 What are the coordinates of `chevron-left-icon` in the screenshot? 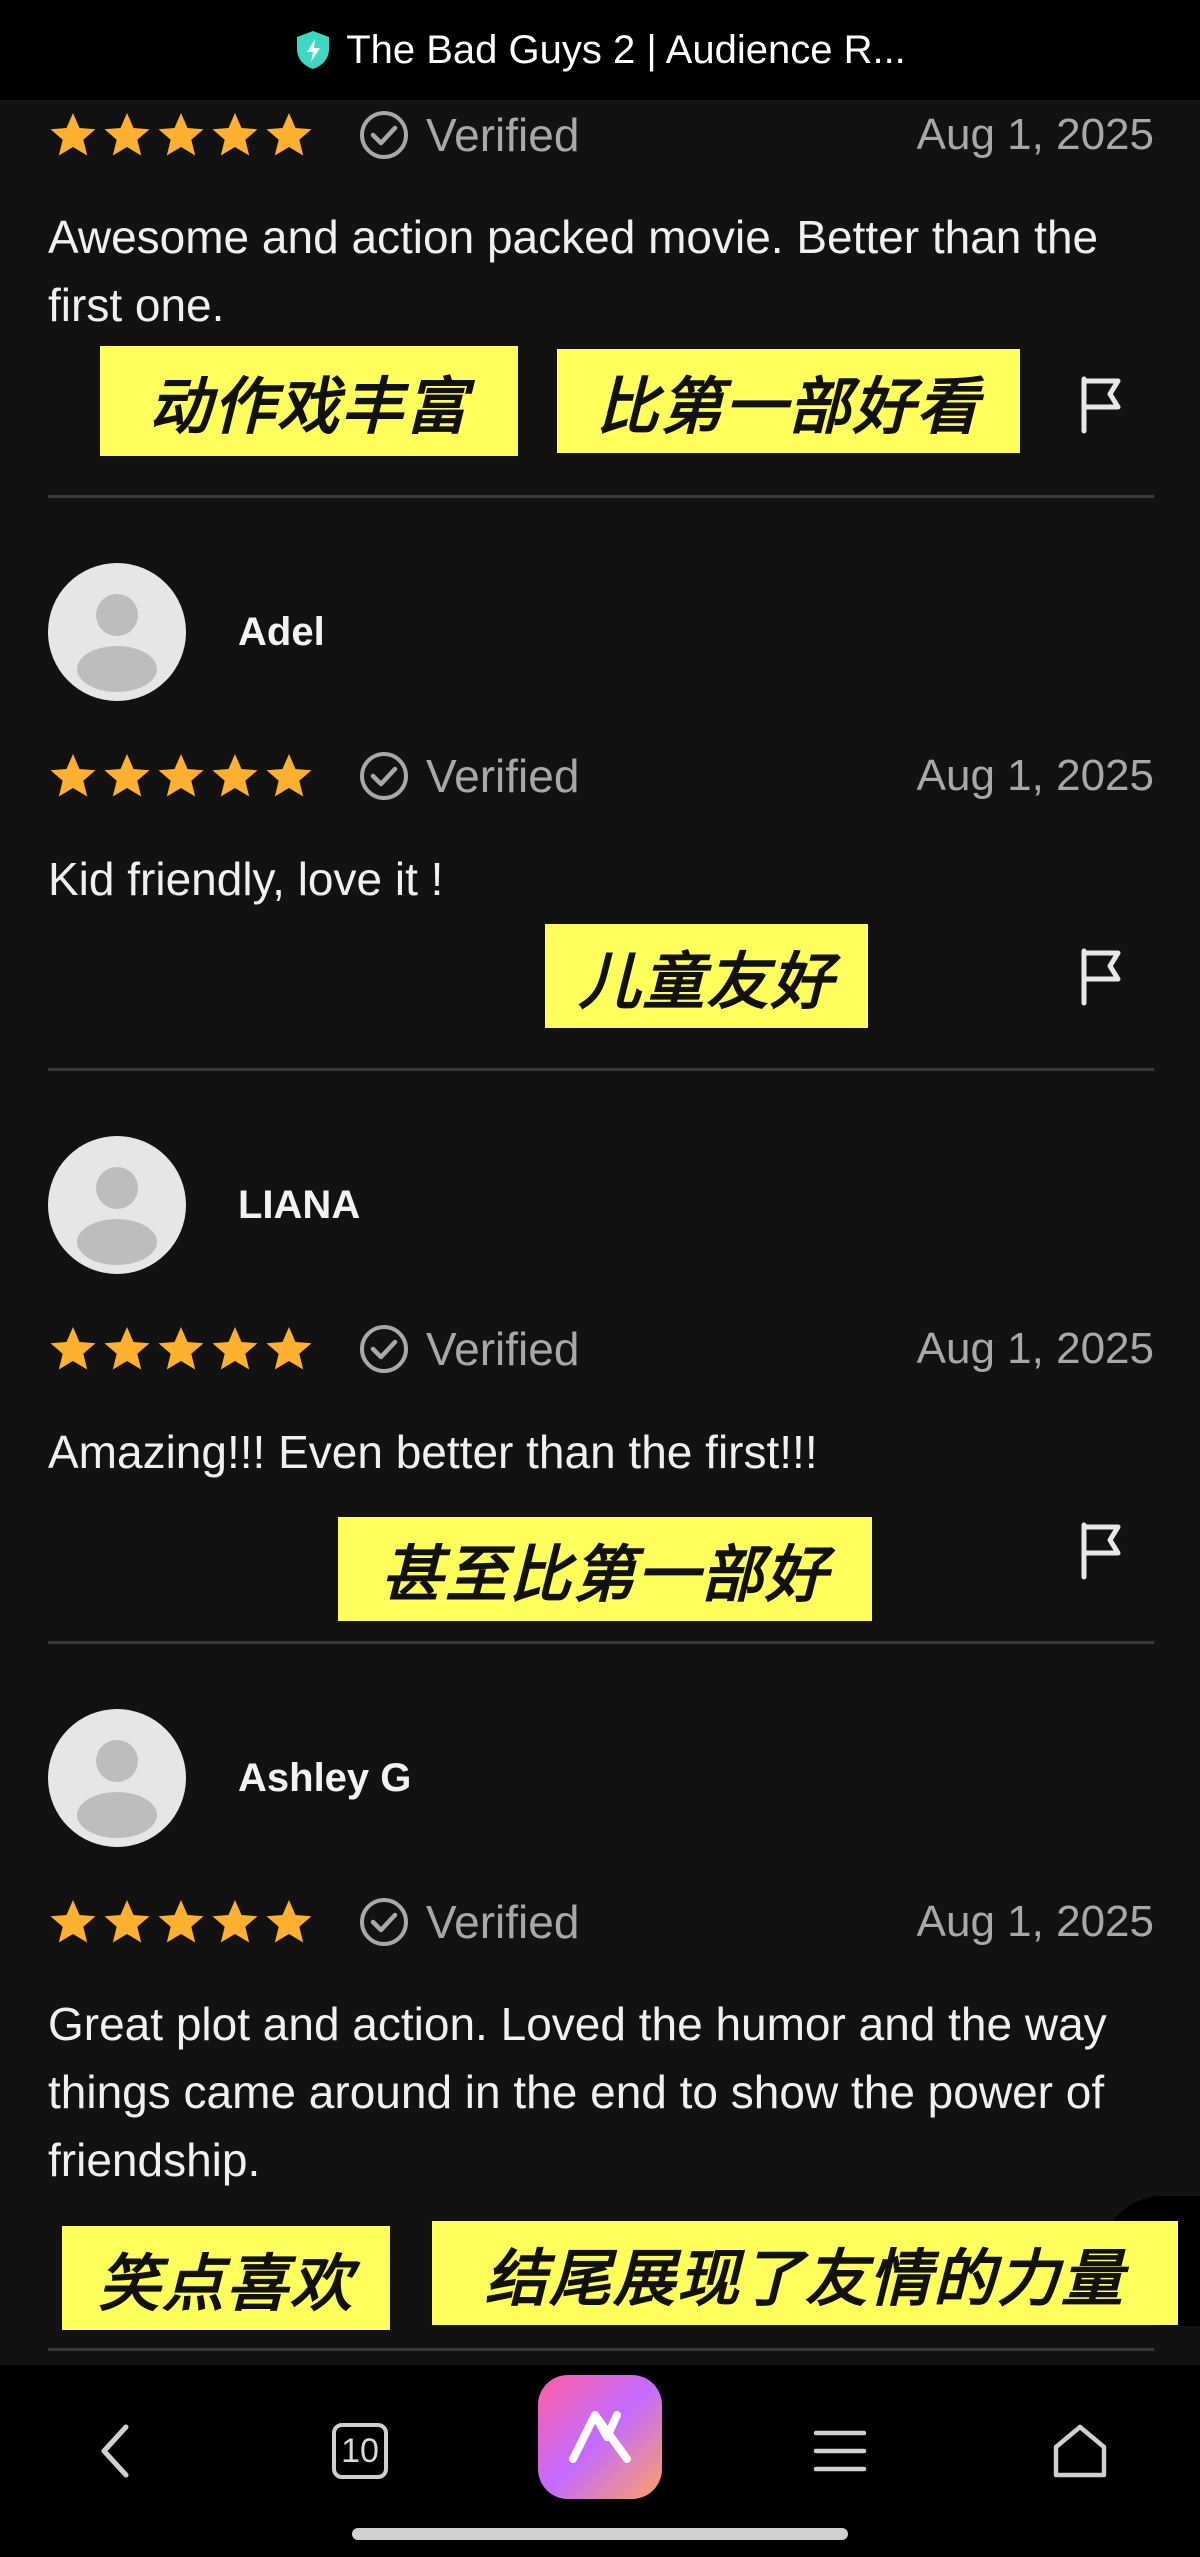 It's located at (115, 2451).